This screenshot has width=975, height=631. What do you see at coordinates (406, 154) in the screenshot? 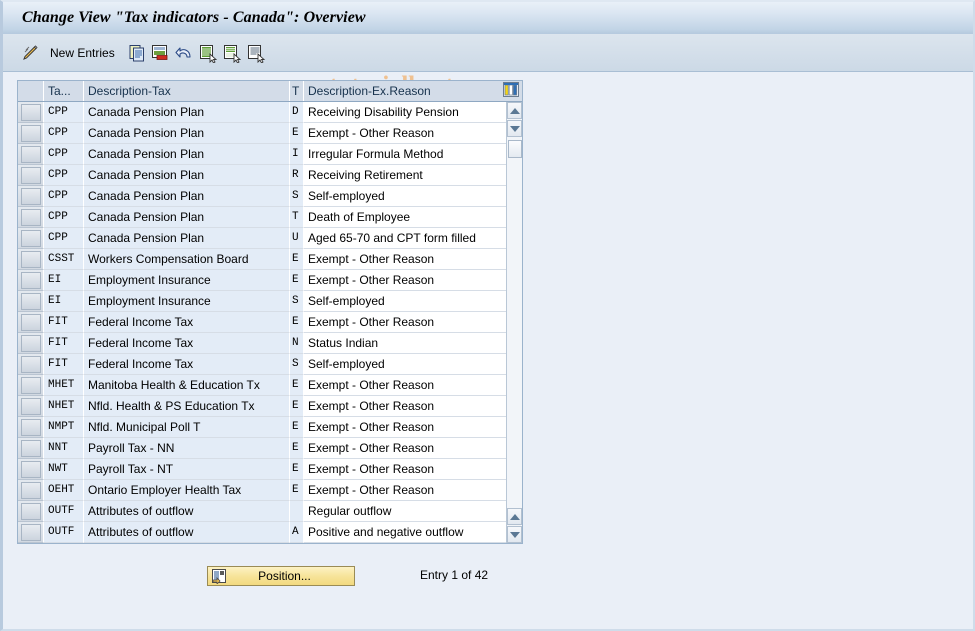
I see `cell-description-ex-reason: Irregular Formula Method` at bounding box center [406, 154].